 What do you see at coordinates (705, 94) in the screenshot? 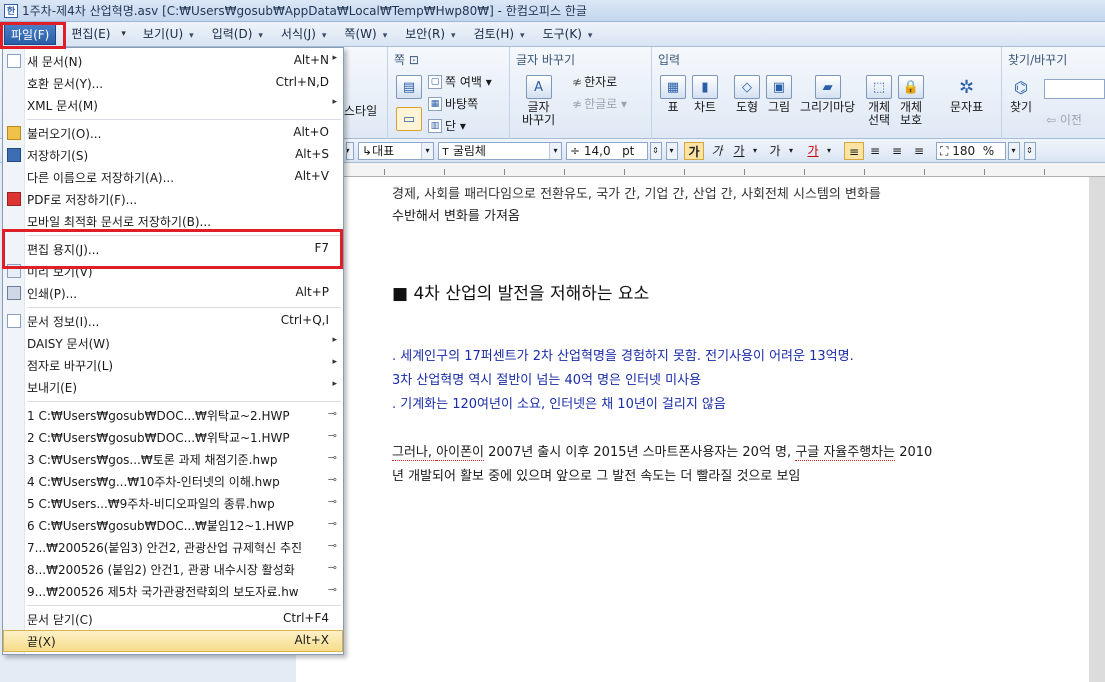
I see `chart-button: ▮ 차트` at bounding box center [705, 94].